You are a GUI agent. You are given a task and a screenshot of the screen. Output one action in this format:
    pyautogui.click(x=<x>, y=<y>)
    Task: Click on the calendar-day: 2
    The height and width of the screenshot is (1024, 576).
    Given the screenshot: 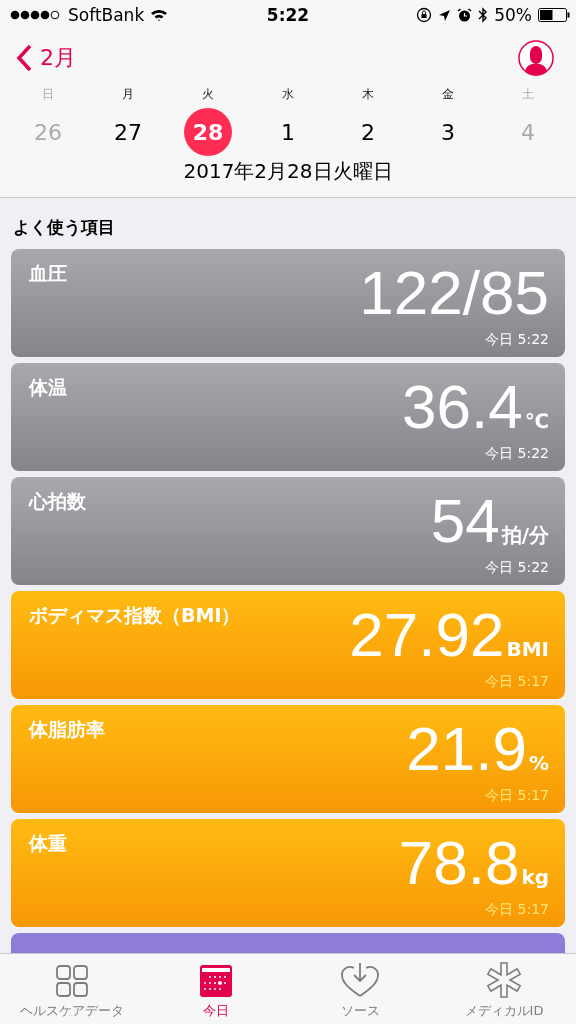 What is the action you would take?
    pyautogui.click(x=368, y=132)
    